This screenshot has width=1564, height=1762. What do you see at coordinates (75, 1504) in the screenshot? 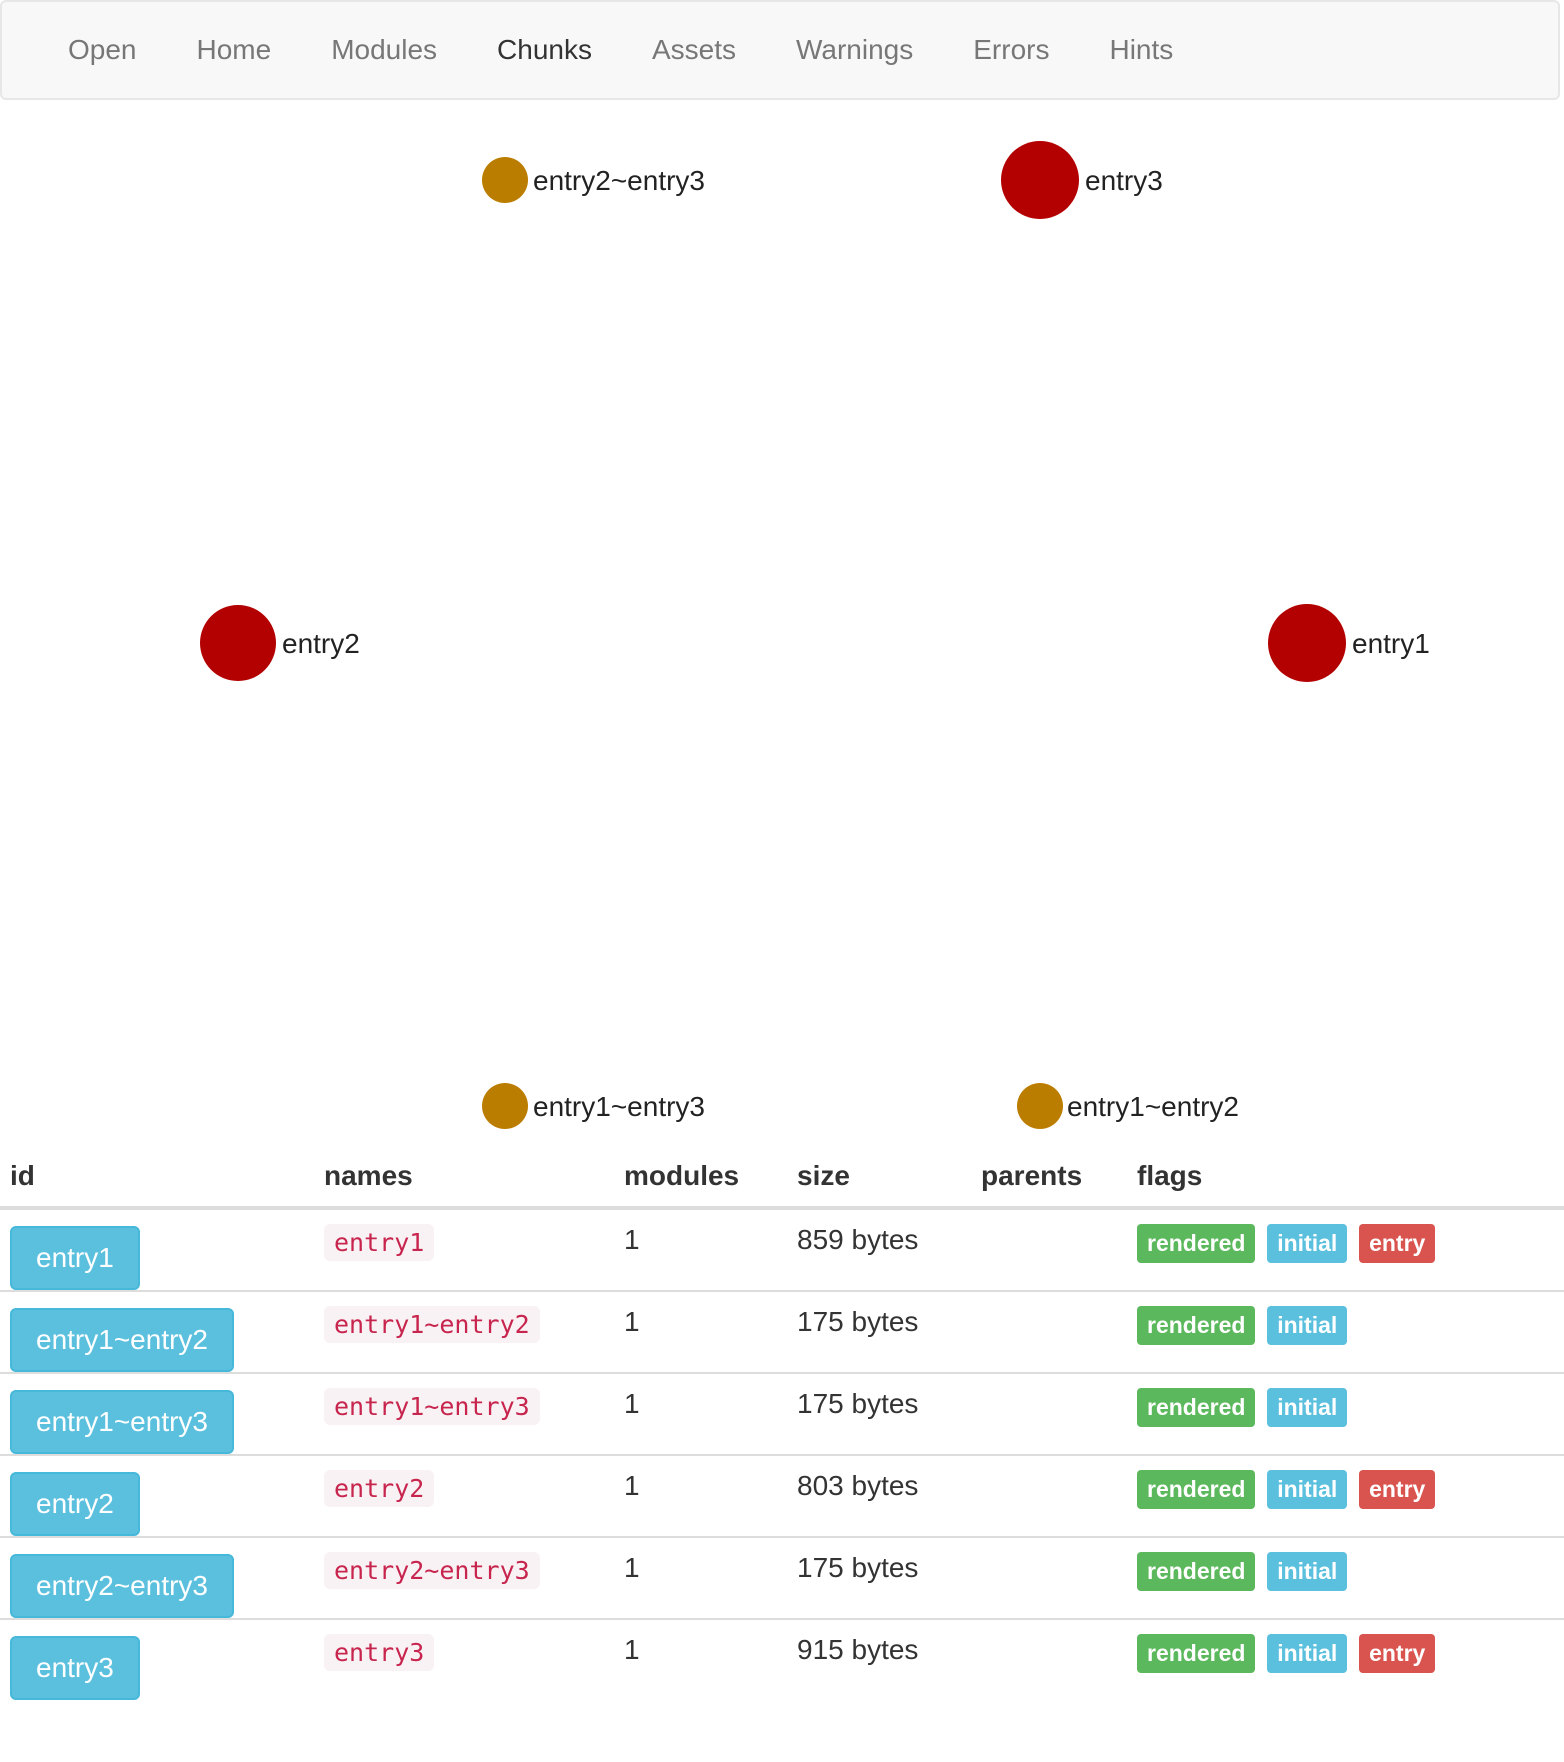
I see `chunk-id-button: entry2` at bounding box center [75, 1504].